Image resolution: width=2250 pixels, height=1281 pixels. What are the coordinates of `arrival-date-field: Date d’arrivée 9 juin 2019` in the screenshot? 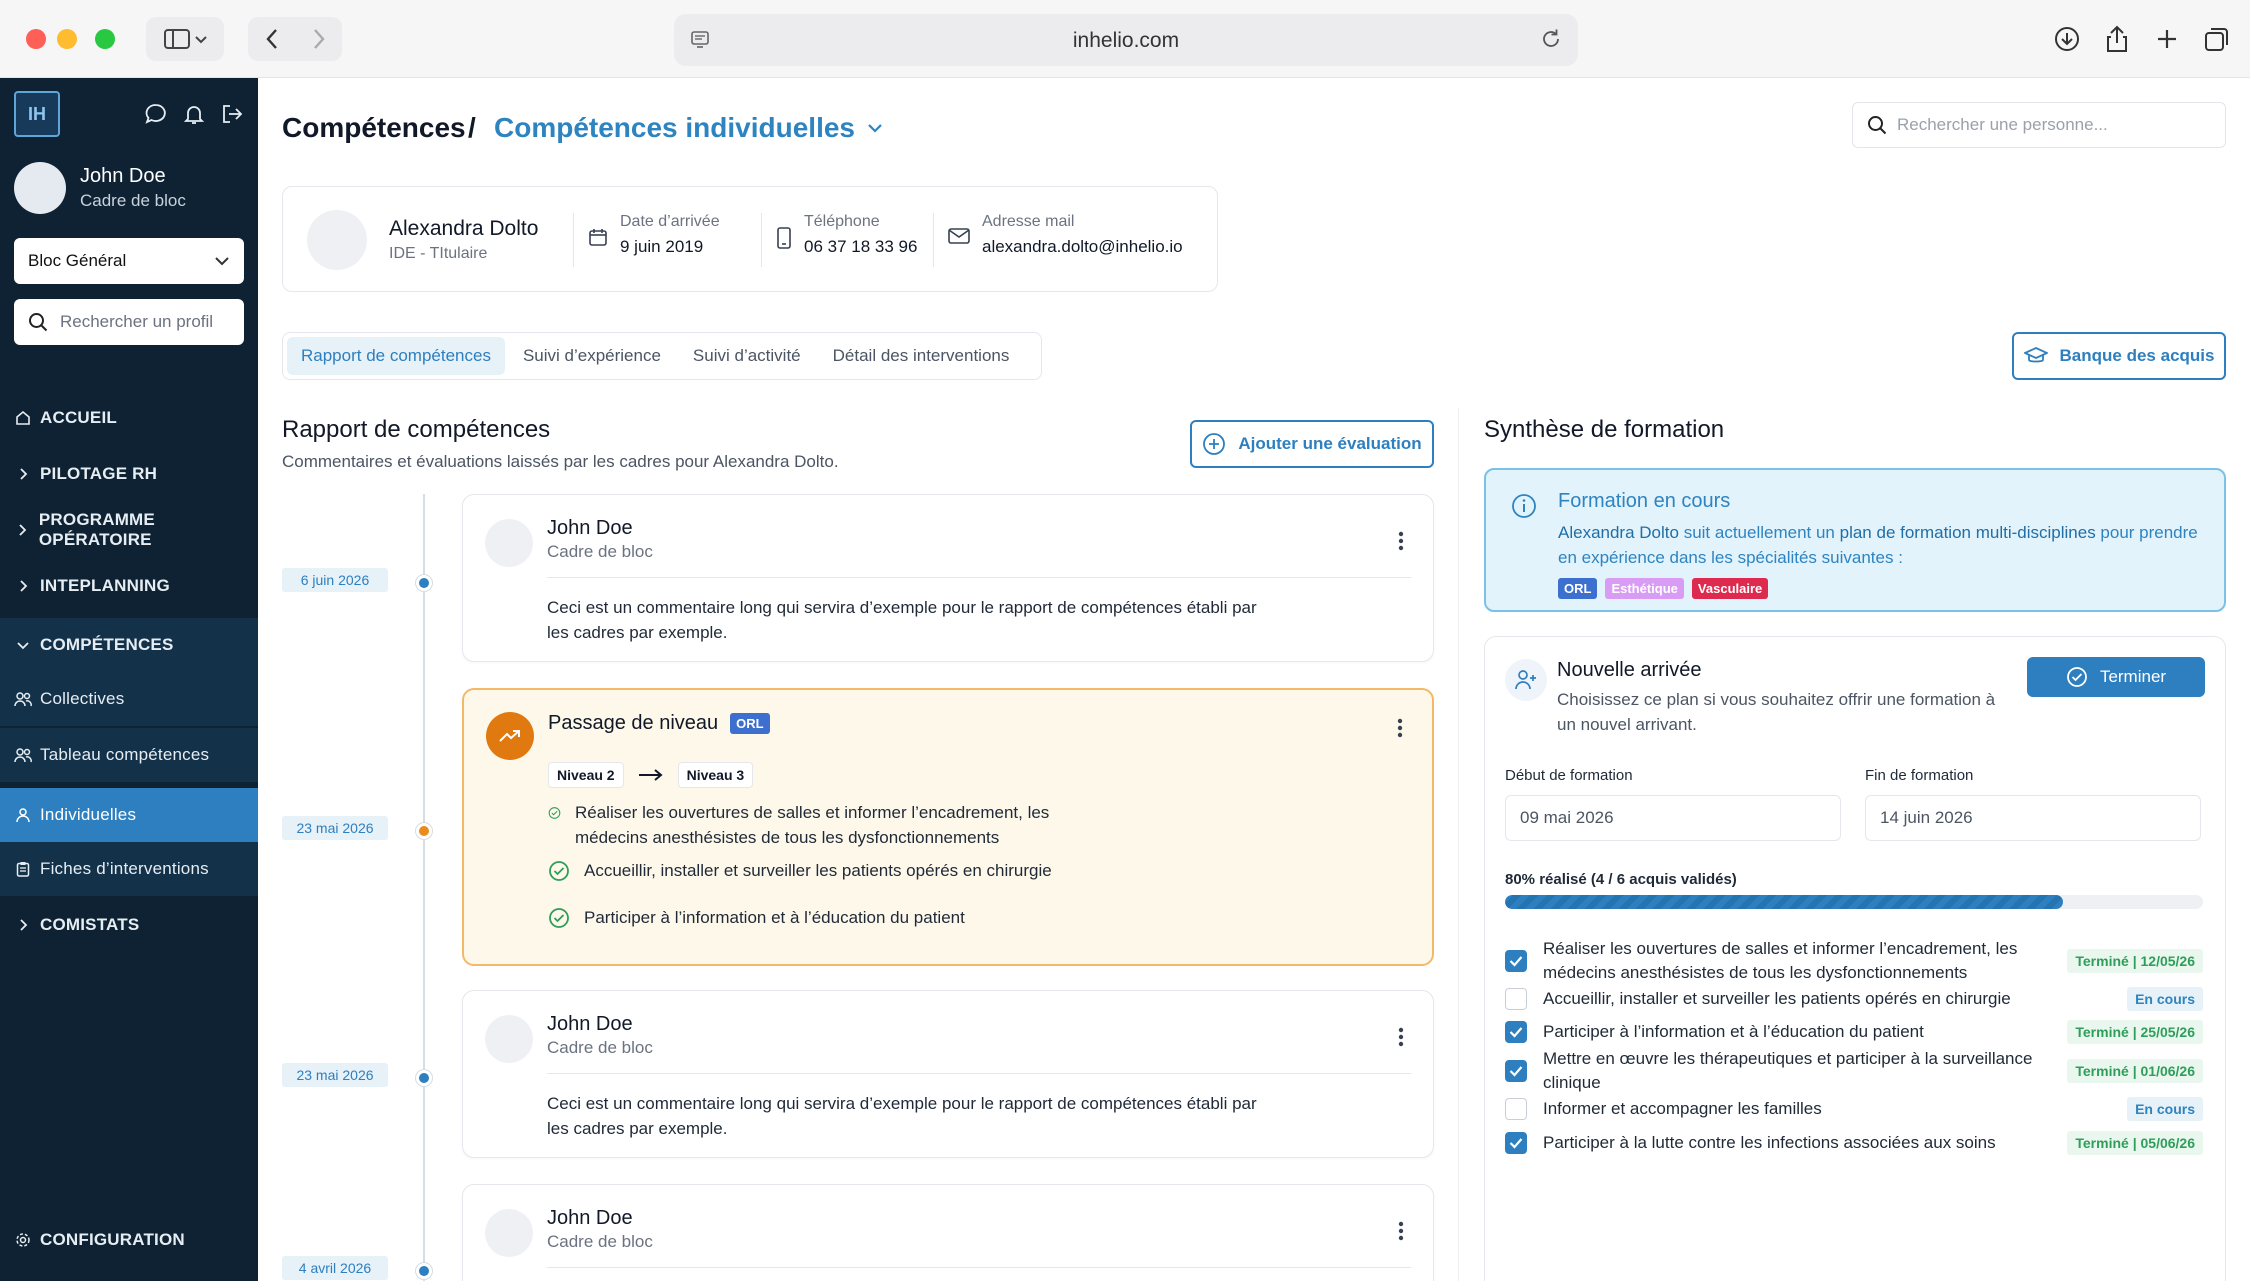 It's located at (646, 240).